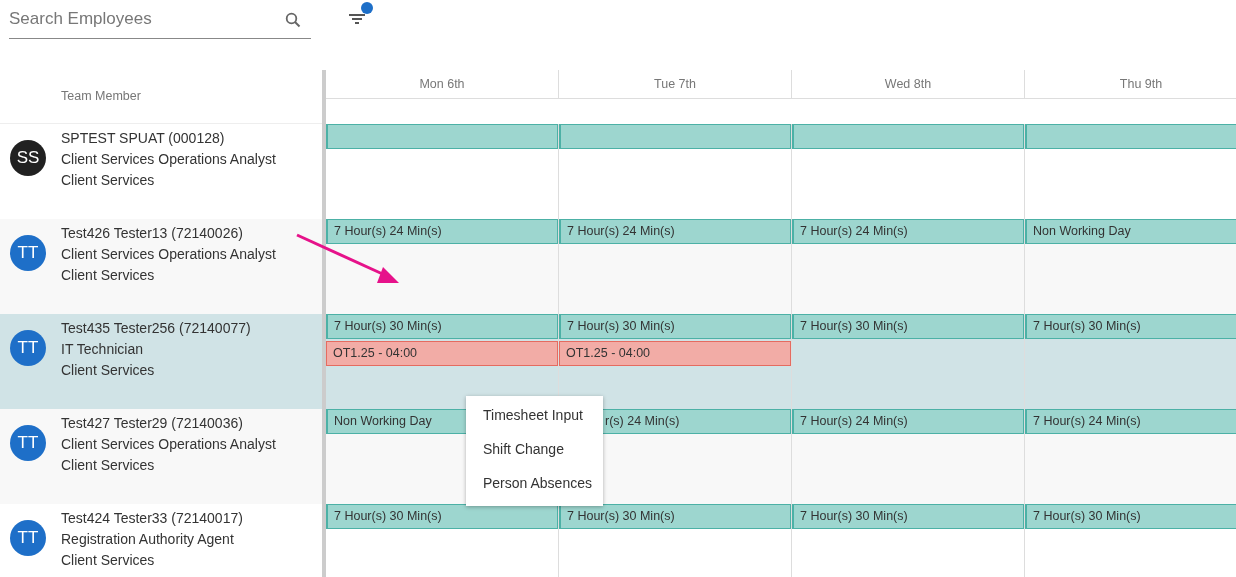 The image size is (1236, 577). I want to click on search-icon, so click(293, 20).